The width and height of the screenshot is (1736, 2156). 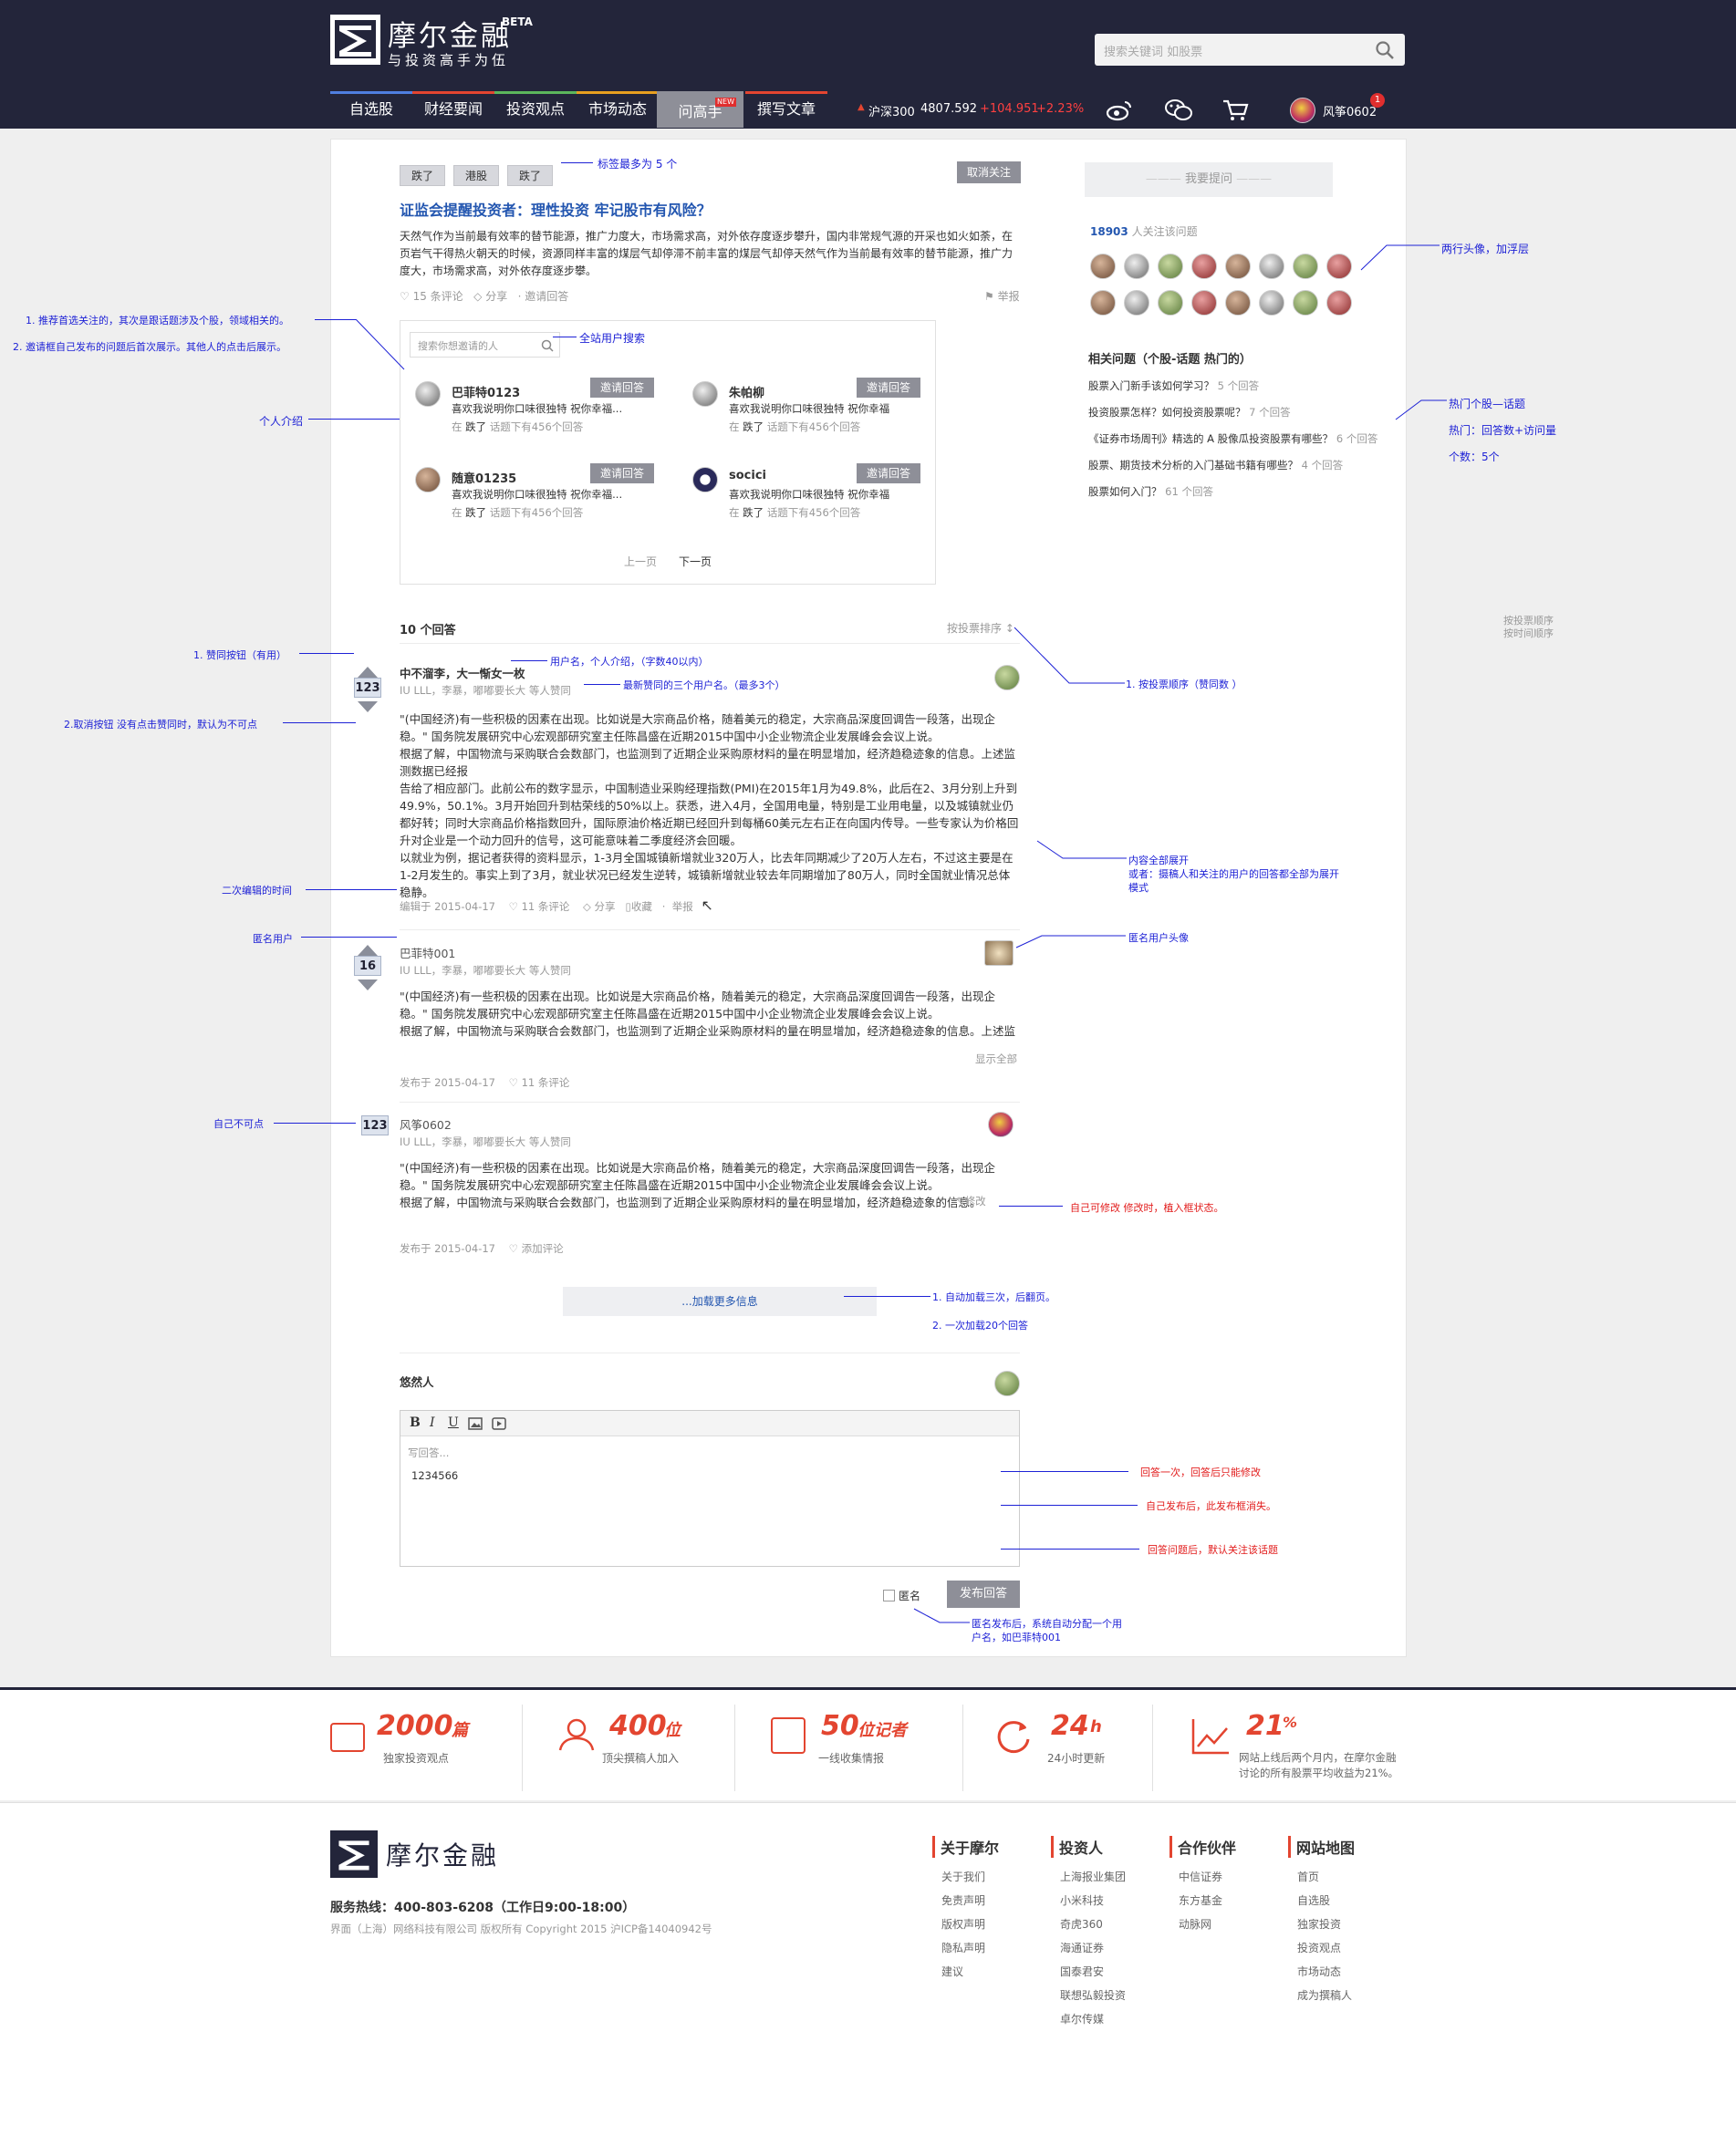 What do you see at coordinates (963, 1900) in the screenshot?
I see `footer-link: 免责声明` at bounding box center [963, 1900].